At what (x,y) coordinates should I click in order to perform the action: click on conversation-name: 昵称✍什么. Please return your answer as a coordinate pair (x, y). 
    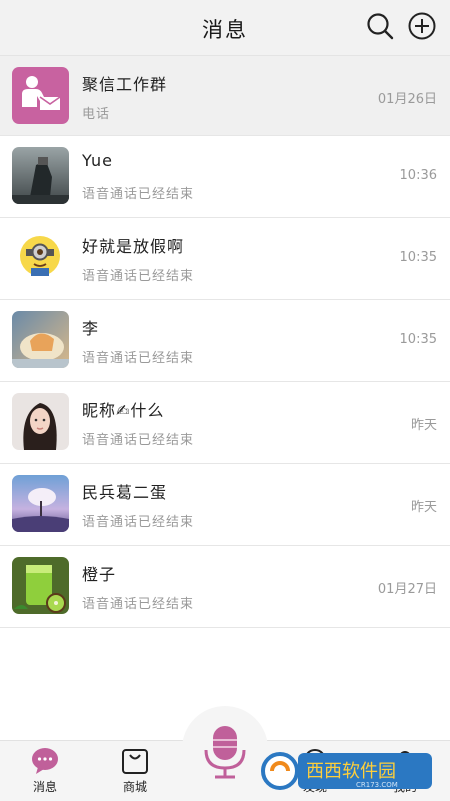
    Looking at the image, I should click on (123, 410).